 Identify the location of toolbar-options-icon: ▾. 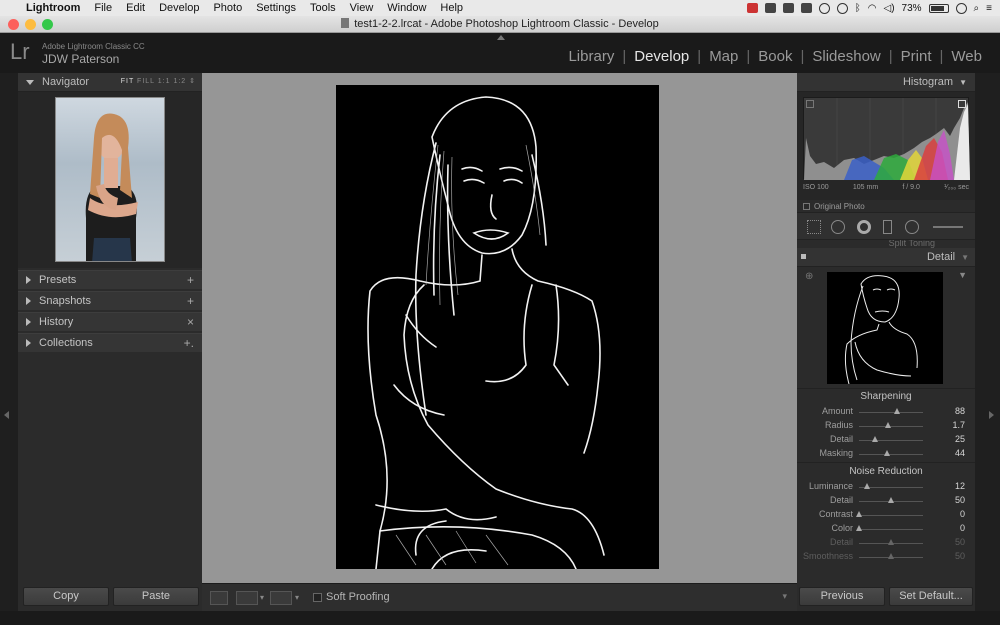
(784, 596).